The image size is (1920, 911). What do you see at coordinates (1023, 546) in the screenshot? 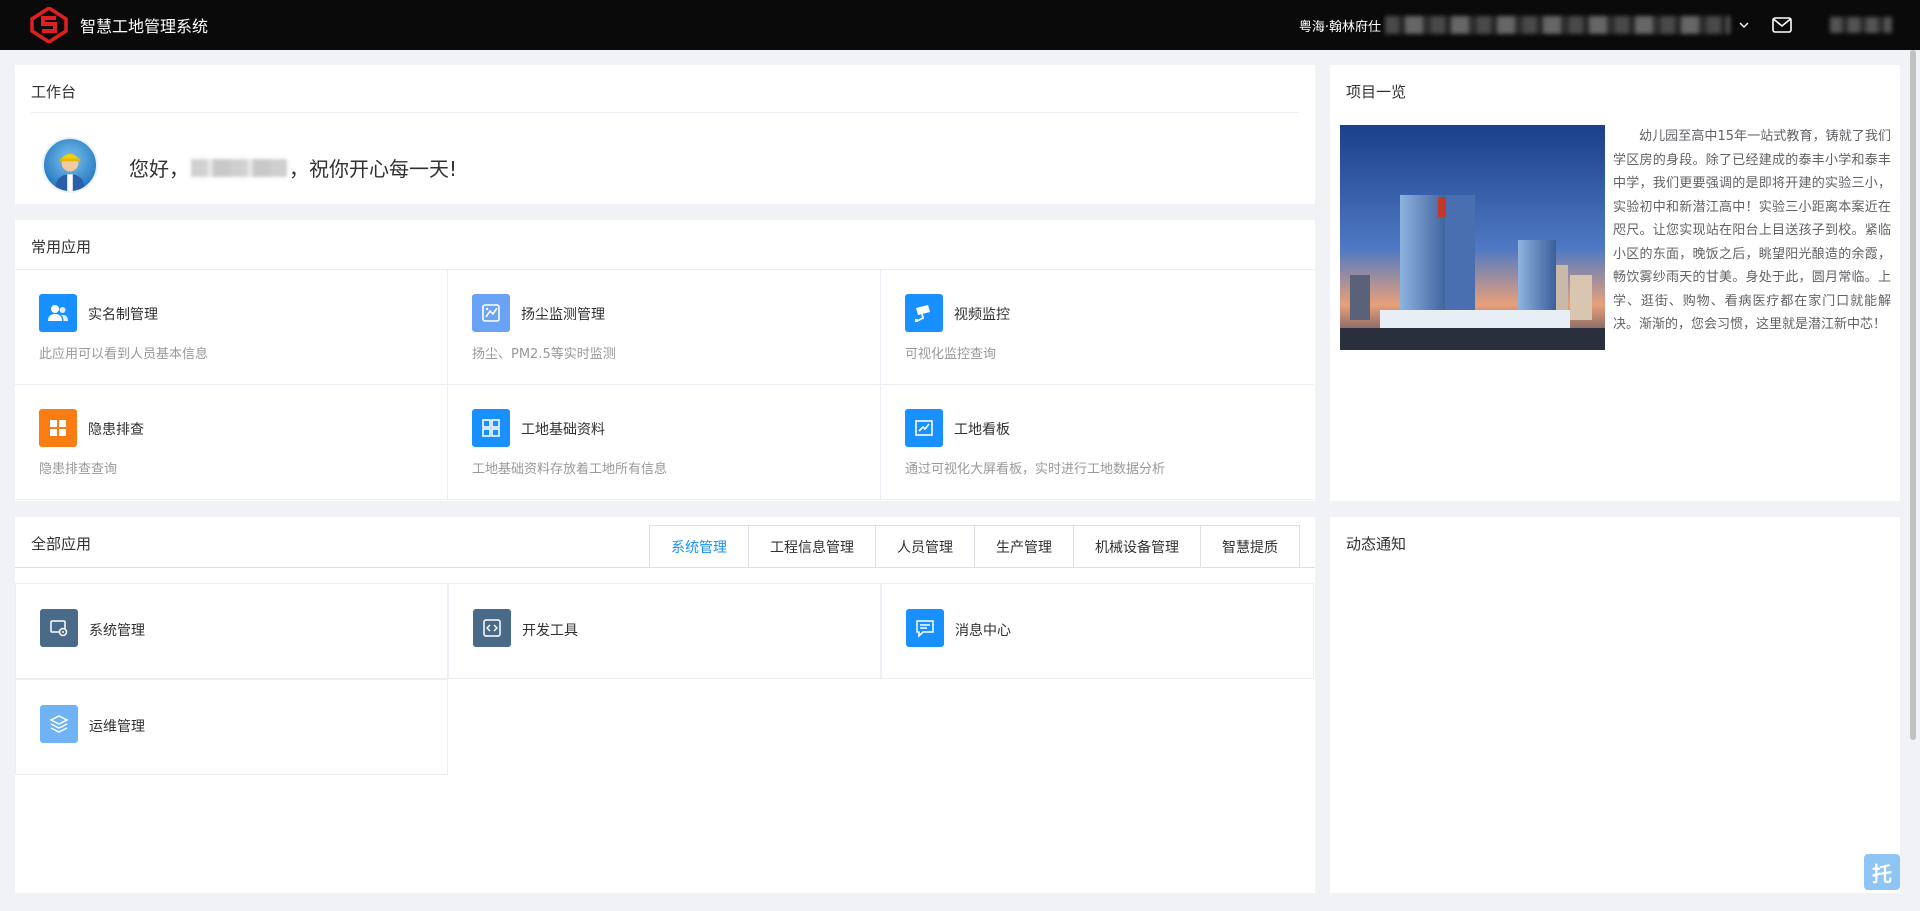
I see `tab-production-management: 生产管理` at bounding box center [1023, 546].